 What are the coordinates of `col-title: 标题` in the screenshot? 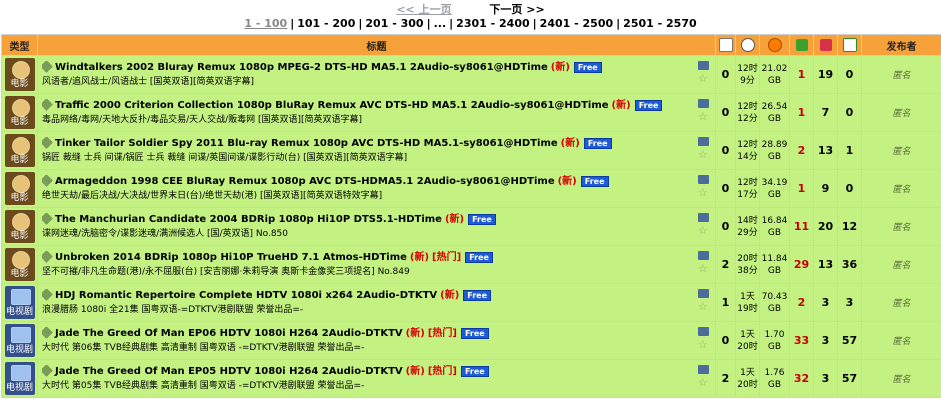 It's located at (376, 45).